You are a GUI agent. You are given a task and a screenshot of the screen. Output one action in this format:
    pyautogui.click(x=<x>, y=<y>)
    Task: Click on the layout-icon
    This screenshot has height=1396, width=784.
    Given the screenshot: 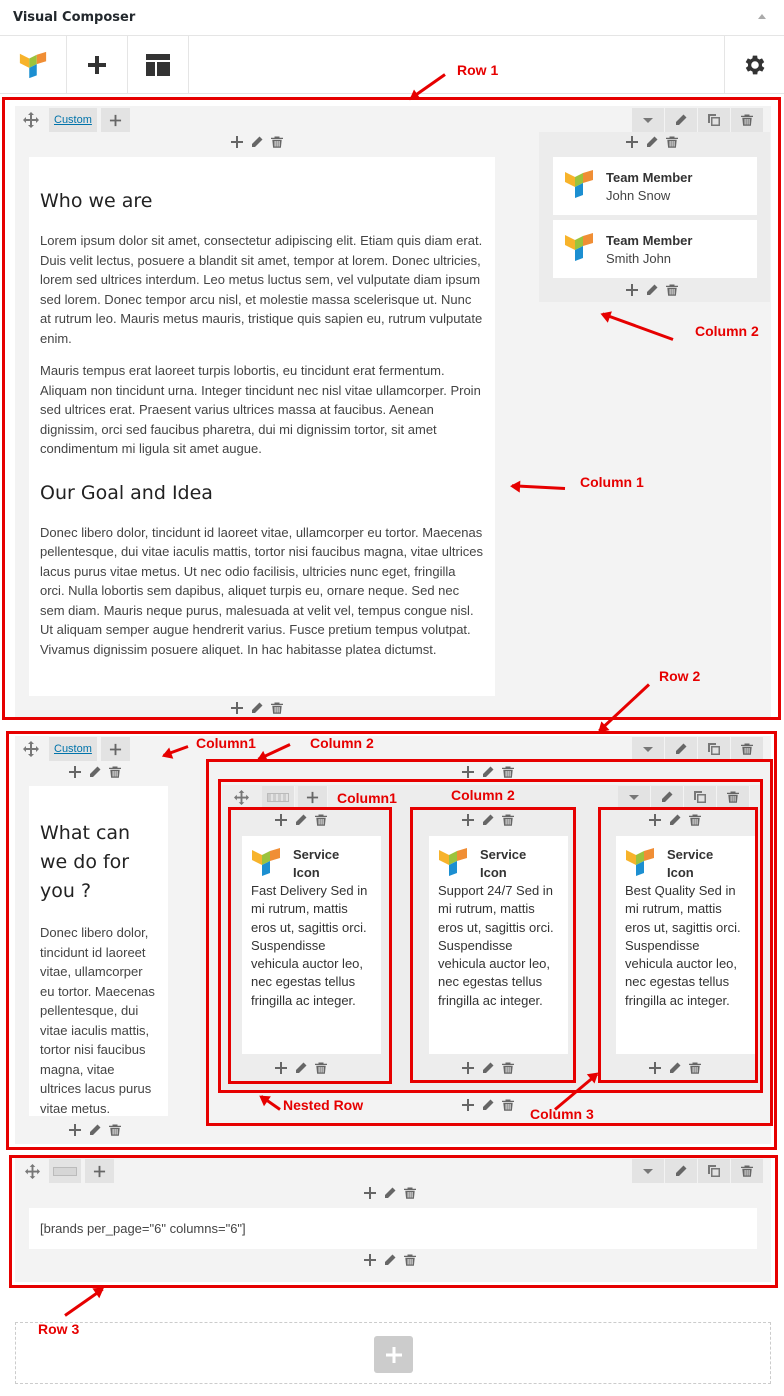 What is the action you would take?
    pyautogui.click(x=65, y=1171)
    